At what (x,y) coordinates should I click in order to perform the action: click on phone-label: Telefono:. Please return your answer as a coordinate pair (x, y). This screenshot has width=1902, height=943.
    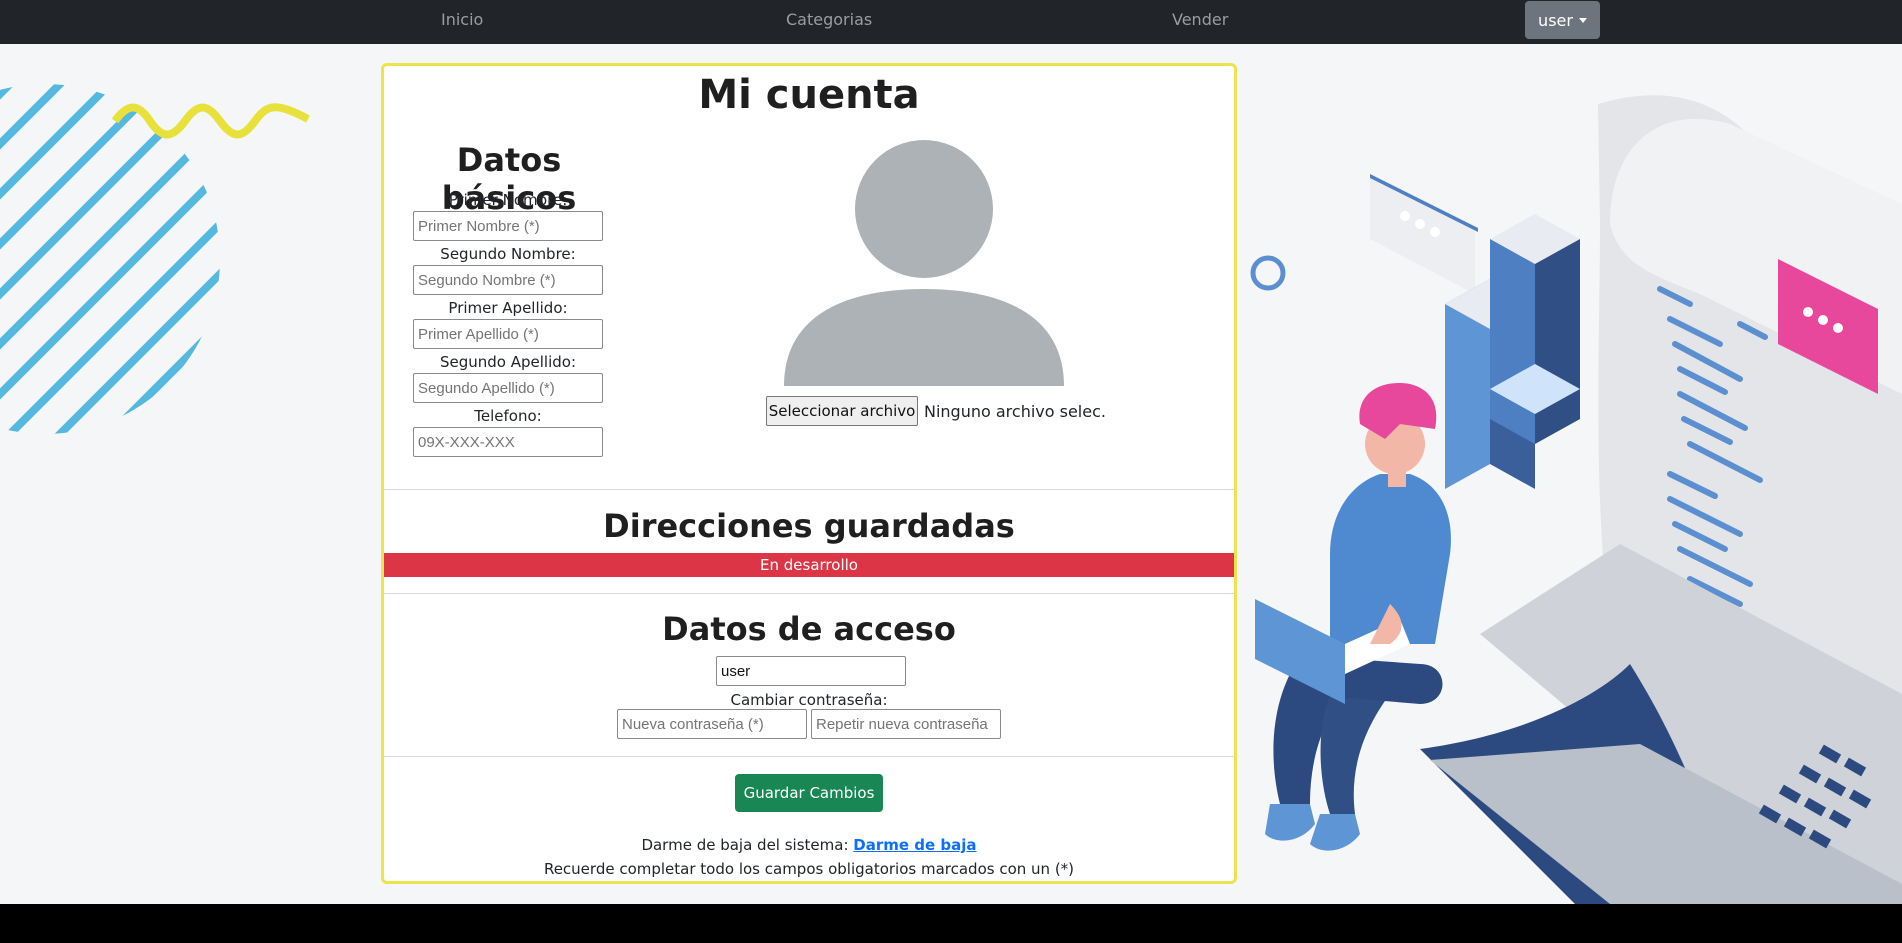
    Looking at the image, I should click on (508, 416).